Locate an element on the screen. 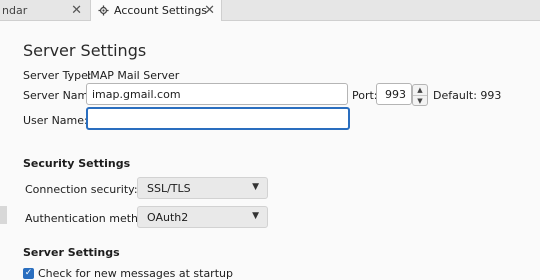 This screenshot has width=540, height=280. connection-security-value: SSL/TLS is located at coordinates (169, 188).